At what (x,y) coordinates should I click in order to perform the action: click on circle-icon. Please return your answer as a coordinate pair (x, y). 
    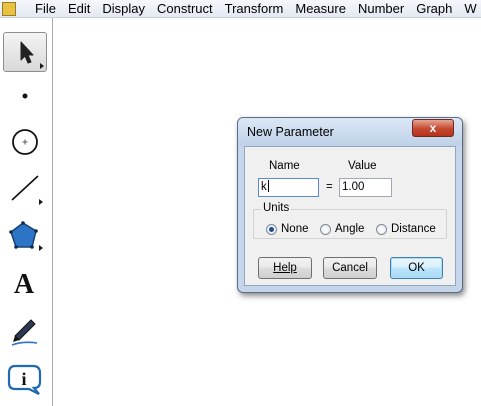
    Looking at the image, I should click on (25, 142).